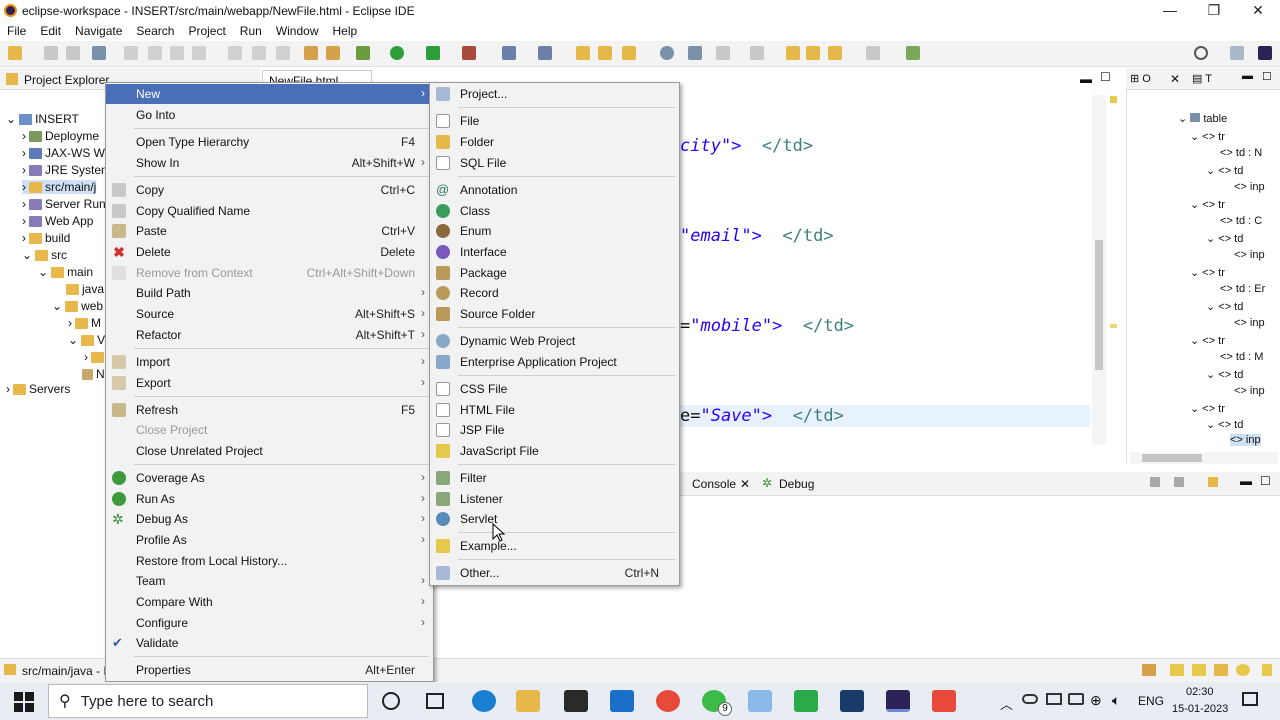 The image size is (1280, 720). Describe the element at coordinates (269, 602) in the screenshot. I see `menu-item-compare-with: Compare With ›` at that location.